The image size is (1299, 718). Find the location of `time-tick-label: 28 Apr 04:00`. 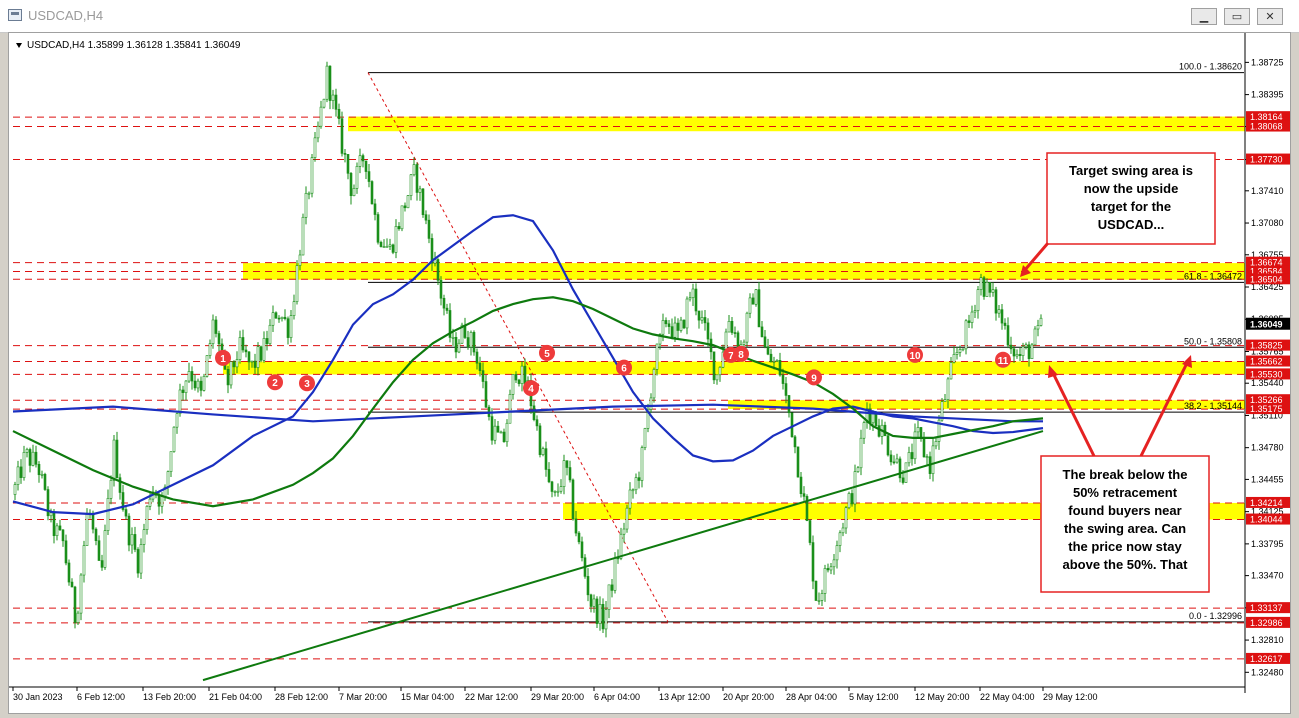

time-tick-label: 28 Apr 04:00 is located at coordinates (811, 697).